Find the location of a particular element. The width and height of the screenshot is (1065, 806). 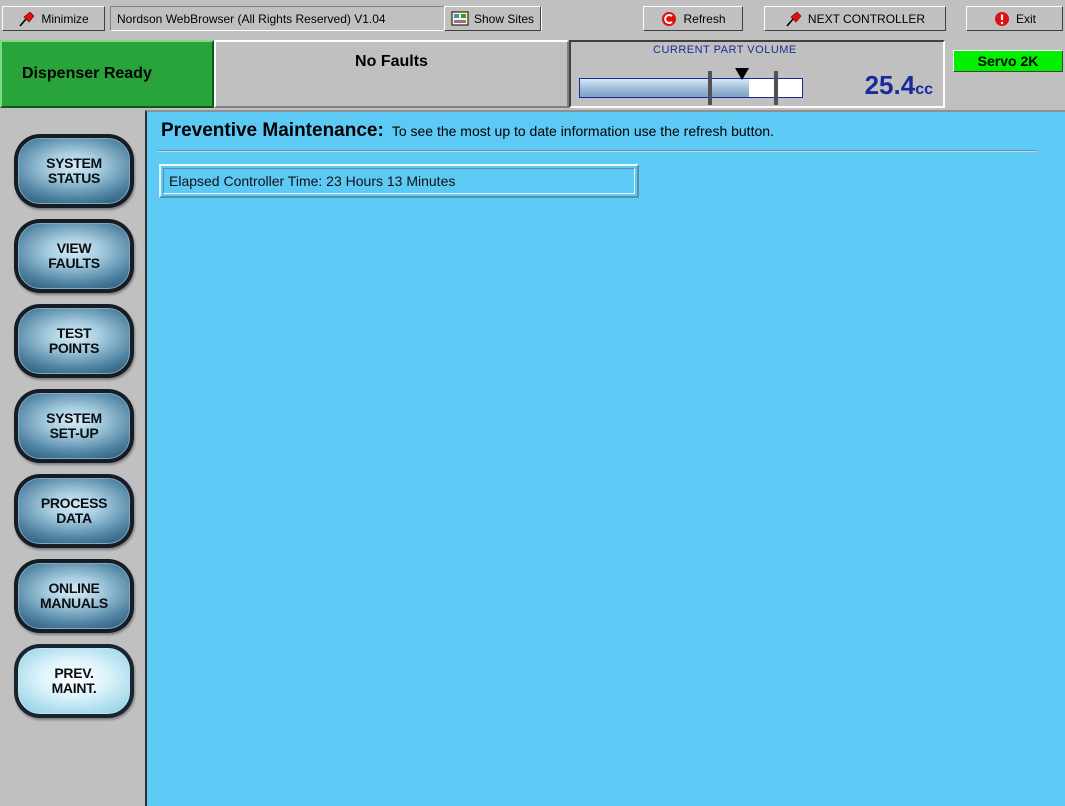

sidebar-item-system-setup: SYSTEM SET-UP is located at coordinates (74, 426).